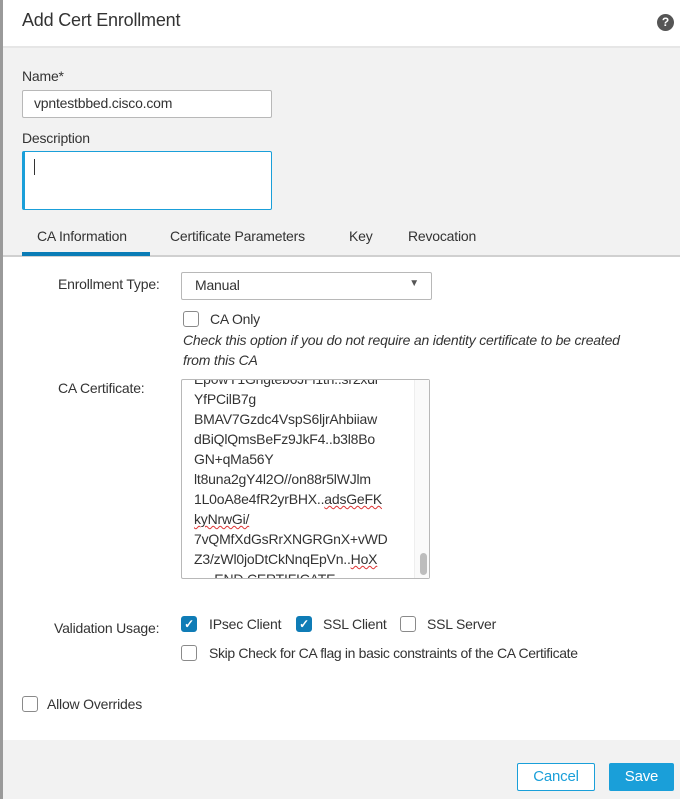  I want to click on ca-only-checkbox, so click(191, 319).